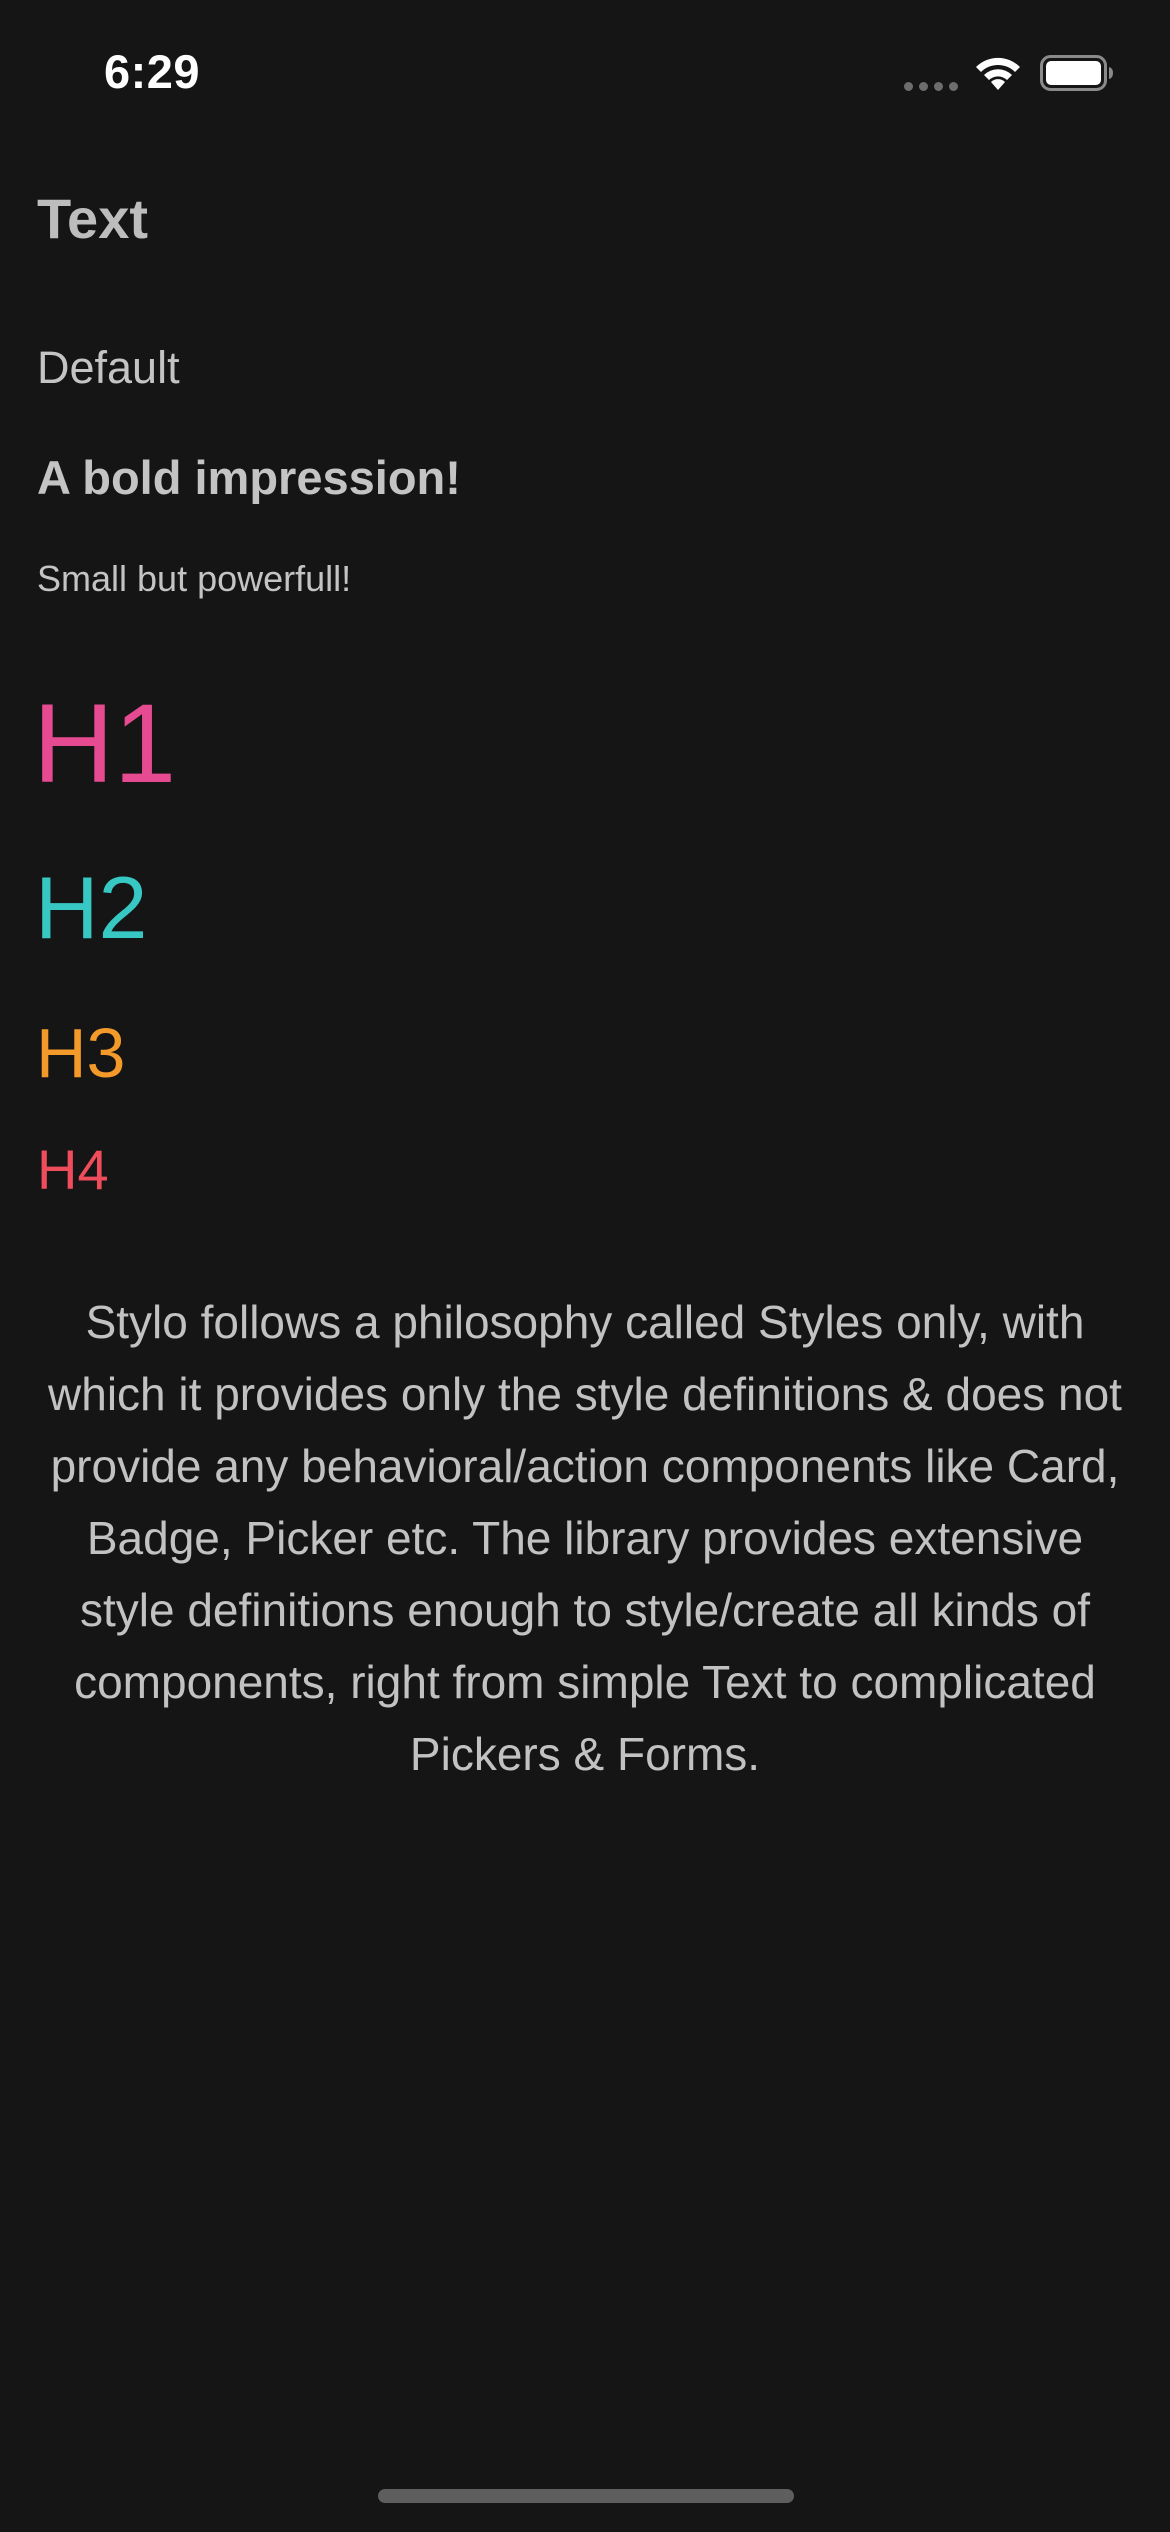  Describe the element at coordinates (586, 2496) in the screenshot. I see `home-indicator` at that location.